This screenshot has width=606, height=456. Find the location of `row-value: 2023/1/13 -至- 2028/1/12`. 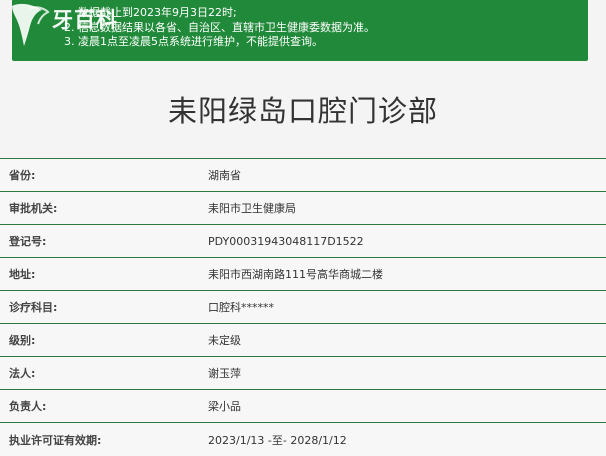

row-value: 2023/1/13 -至- 2028/1/12 is located at coordinates (277, 440).